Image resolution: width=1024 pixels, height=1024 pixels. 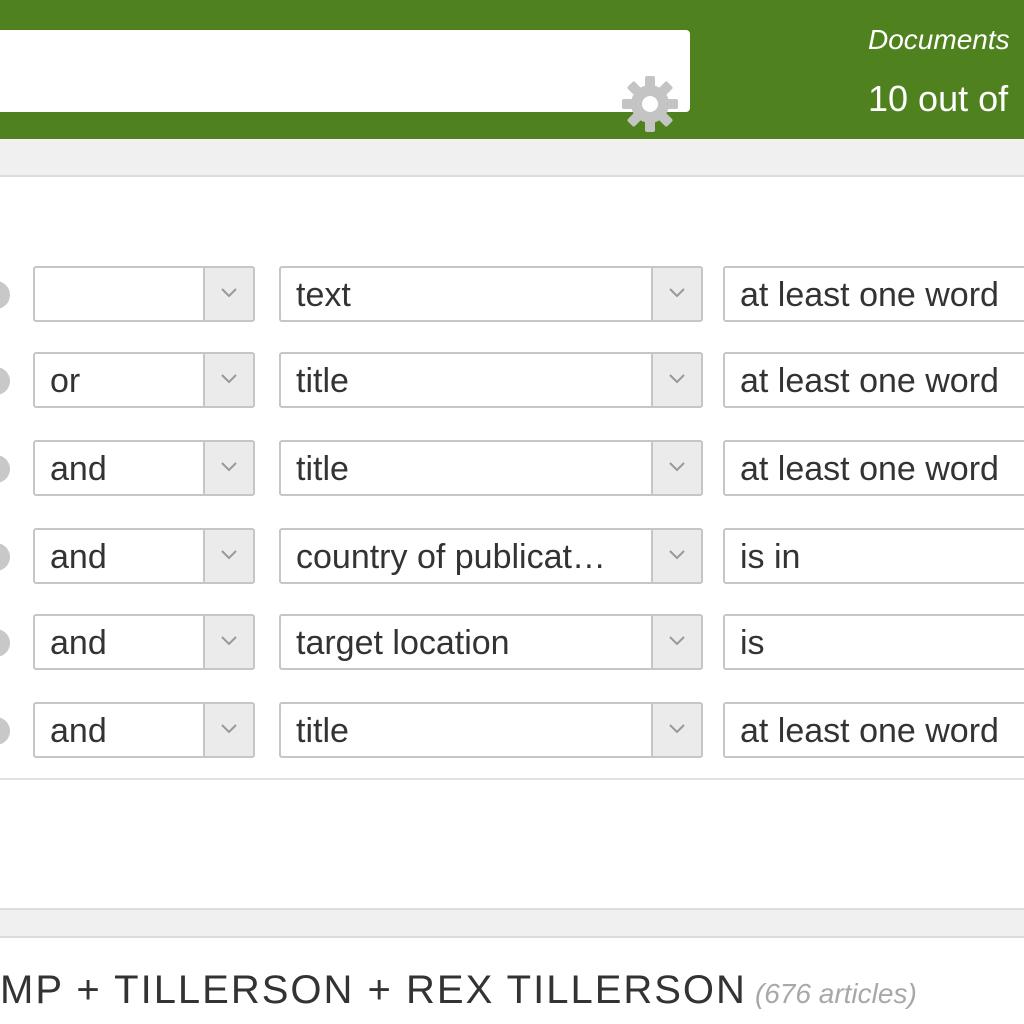 I want to click on condition-value: is in, so click(x=770, y=557).